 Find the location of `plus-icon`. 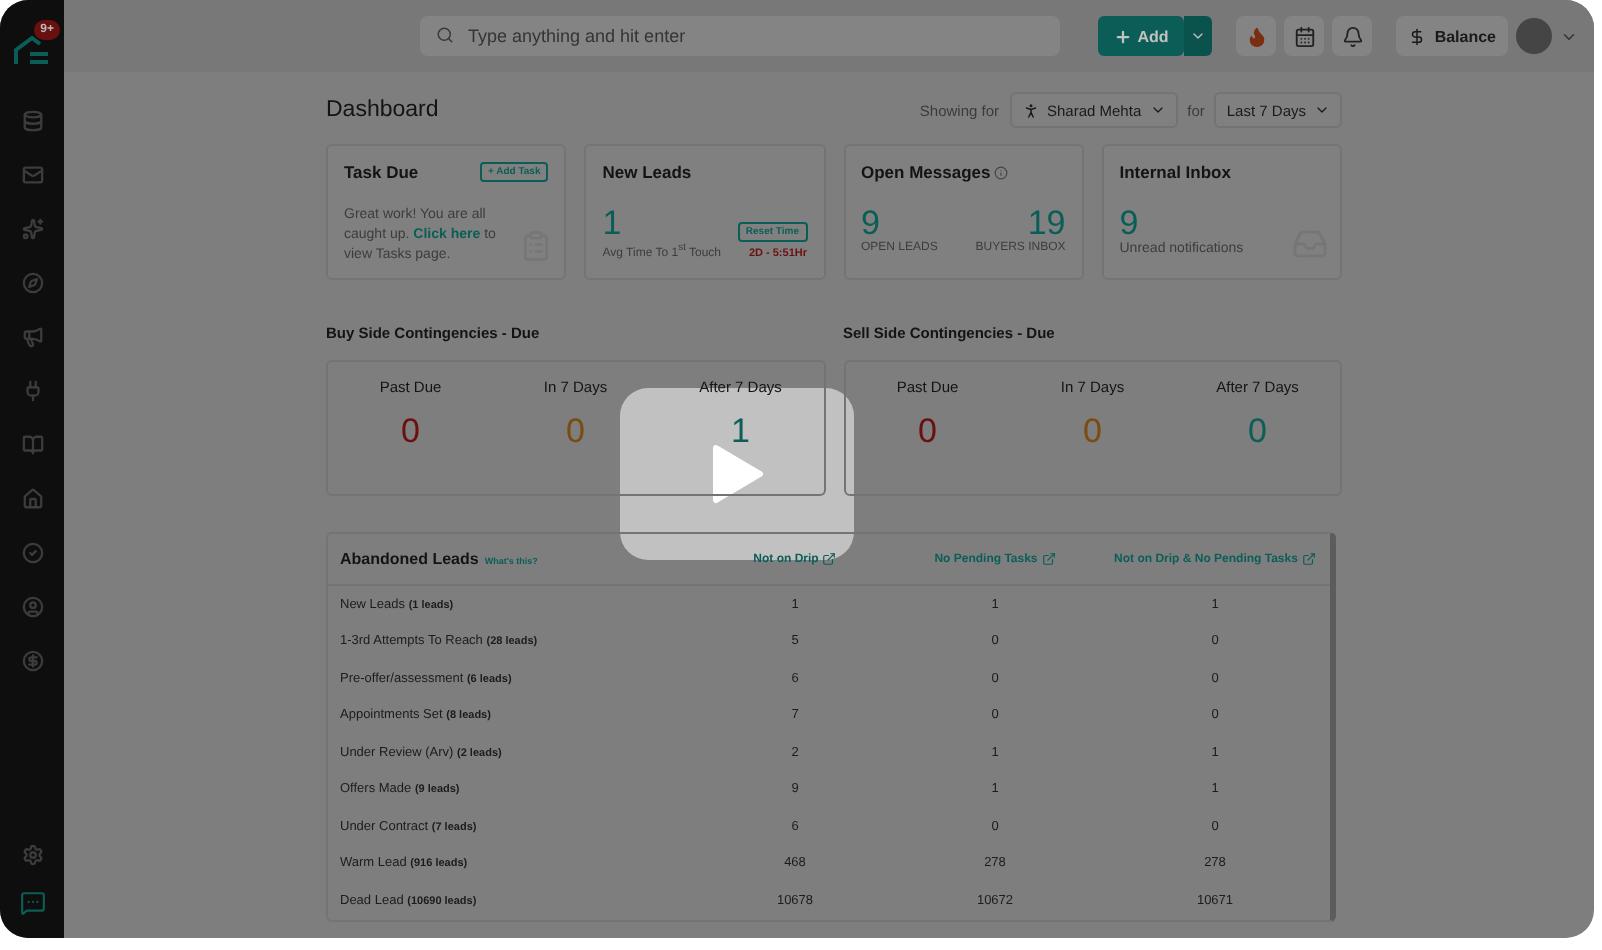

plus-icon is located at coordinates (1122, 36).